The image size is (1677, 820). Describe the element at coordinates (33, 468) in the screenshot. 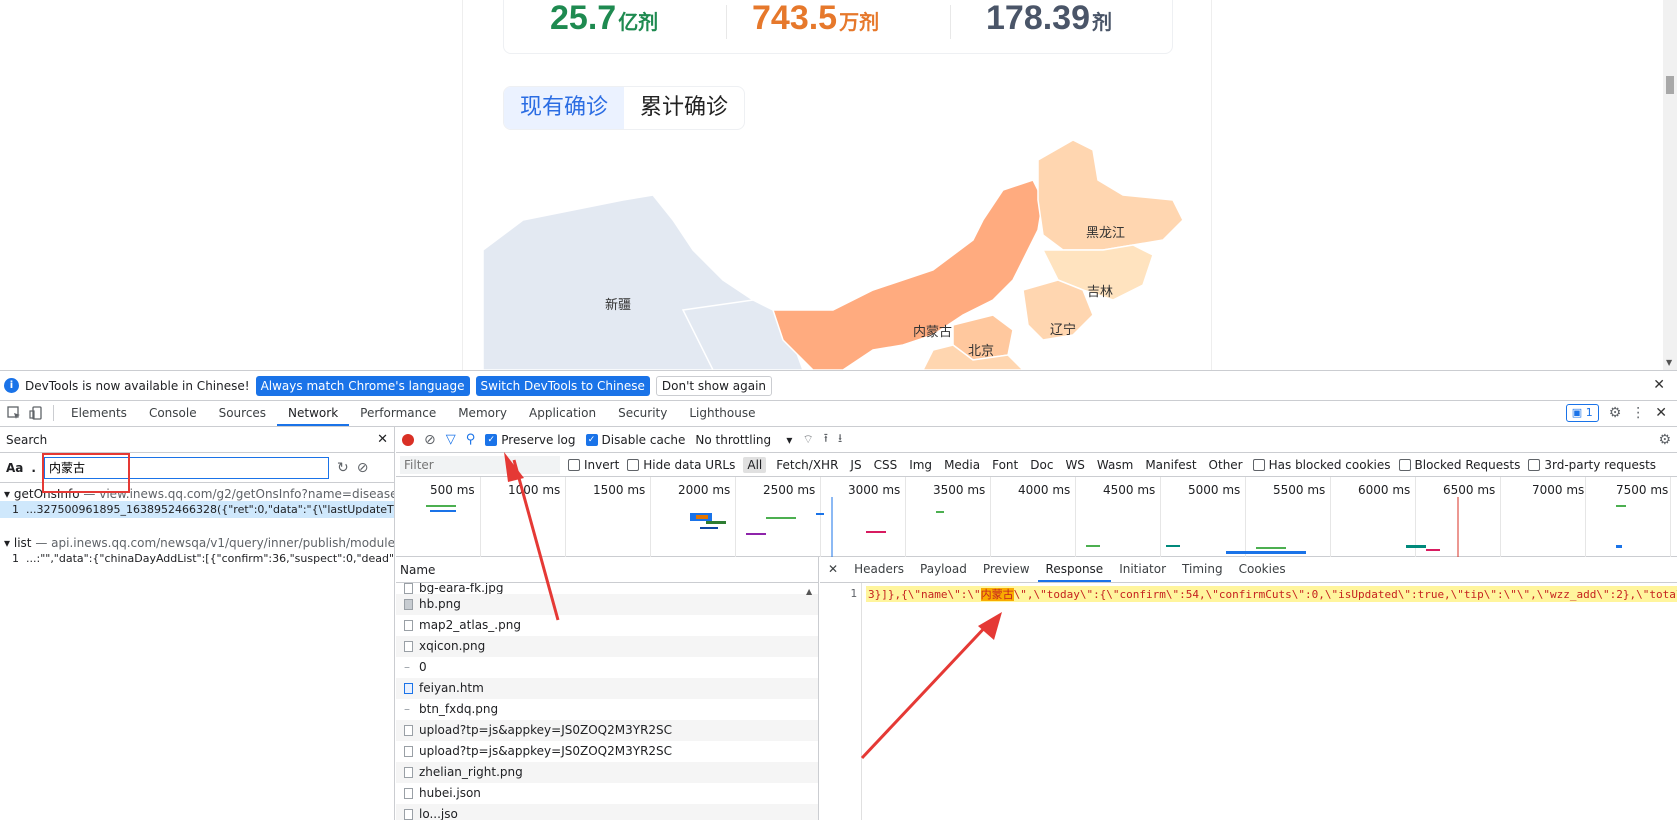

I see `regex-toggle: .` at that location.